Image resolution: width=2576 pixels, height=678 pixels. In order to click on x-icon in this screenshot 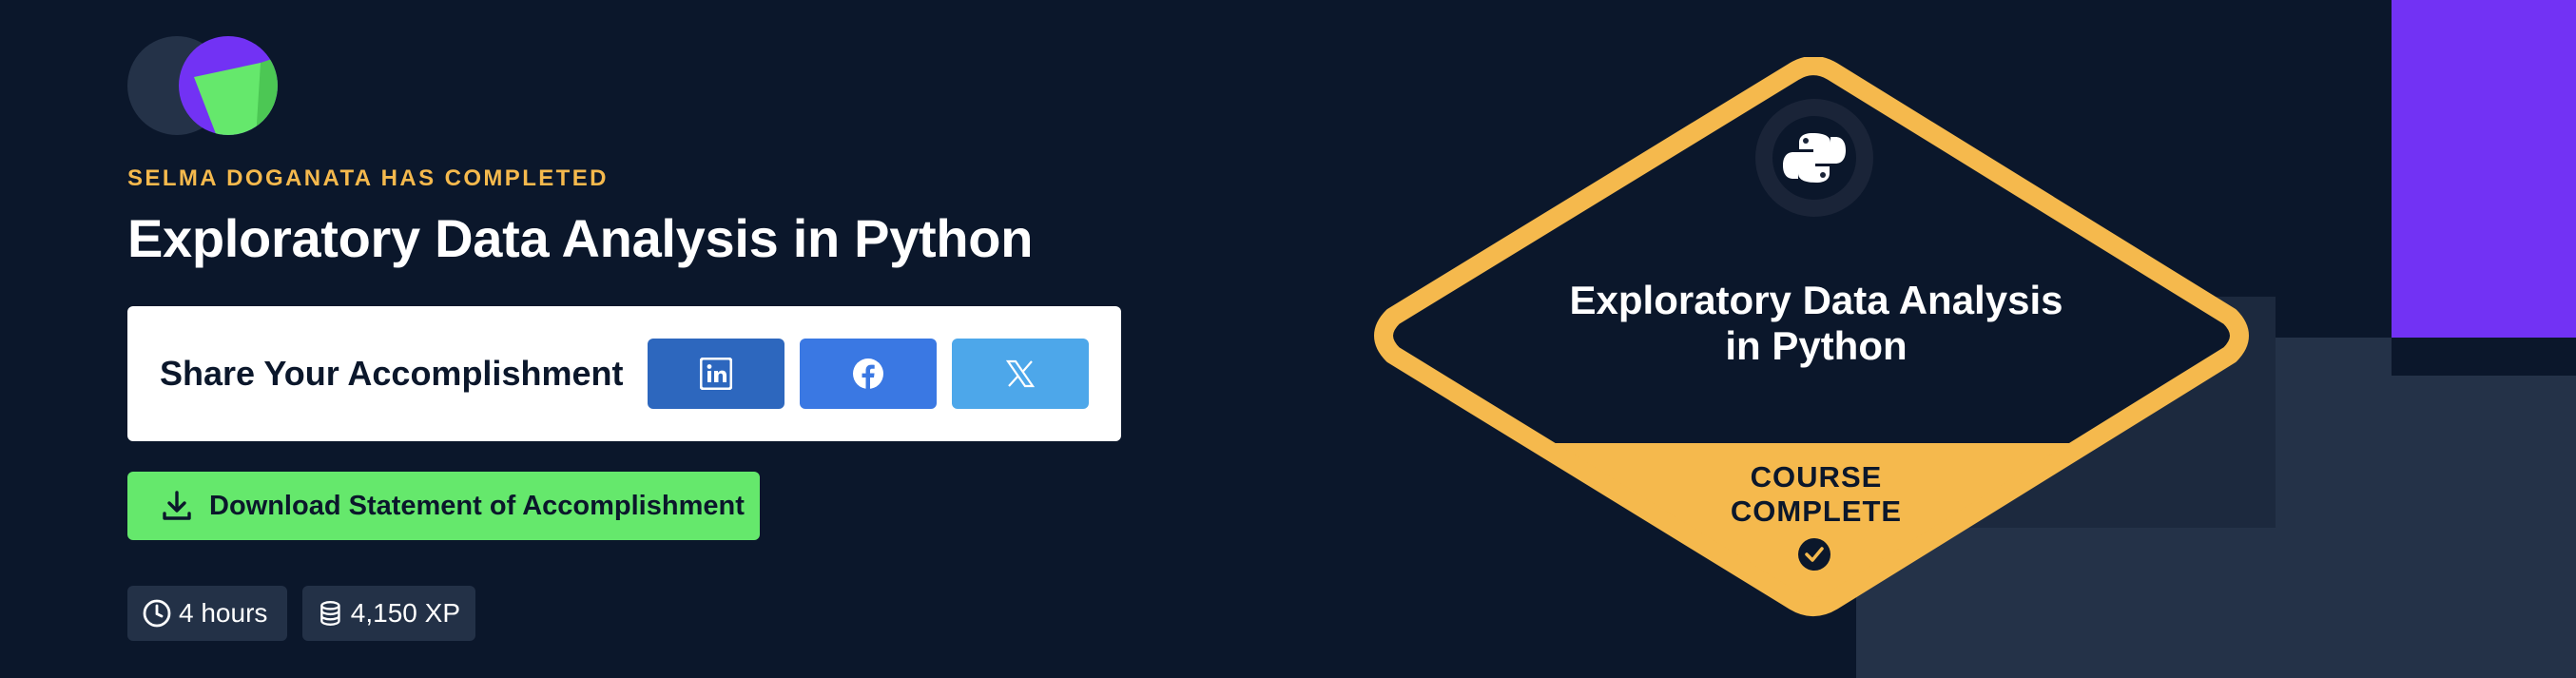, I will do `click(1020, 373)`.